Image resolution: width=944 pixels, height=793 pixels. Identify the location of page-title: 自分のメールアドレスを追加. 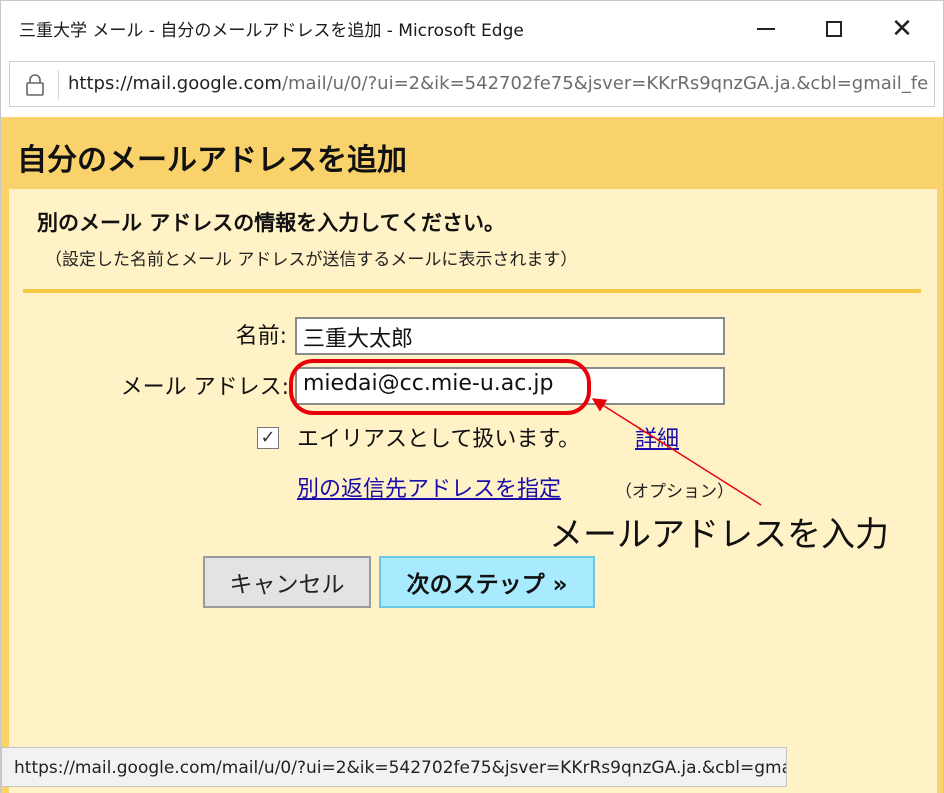
(212, 160).